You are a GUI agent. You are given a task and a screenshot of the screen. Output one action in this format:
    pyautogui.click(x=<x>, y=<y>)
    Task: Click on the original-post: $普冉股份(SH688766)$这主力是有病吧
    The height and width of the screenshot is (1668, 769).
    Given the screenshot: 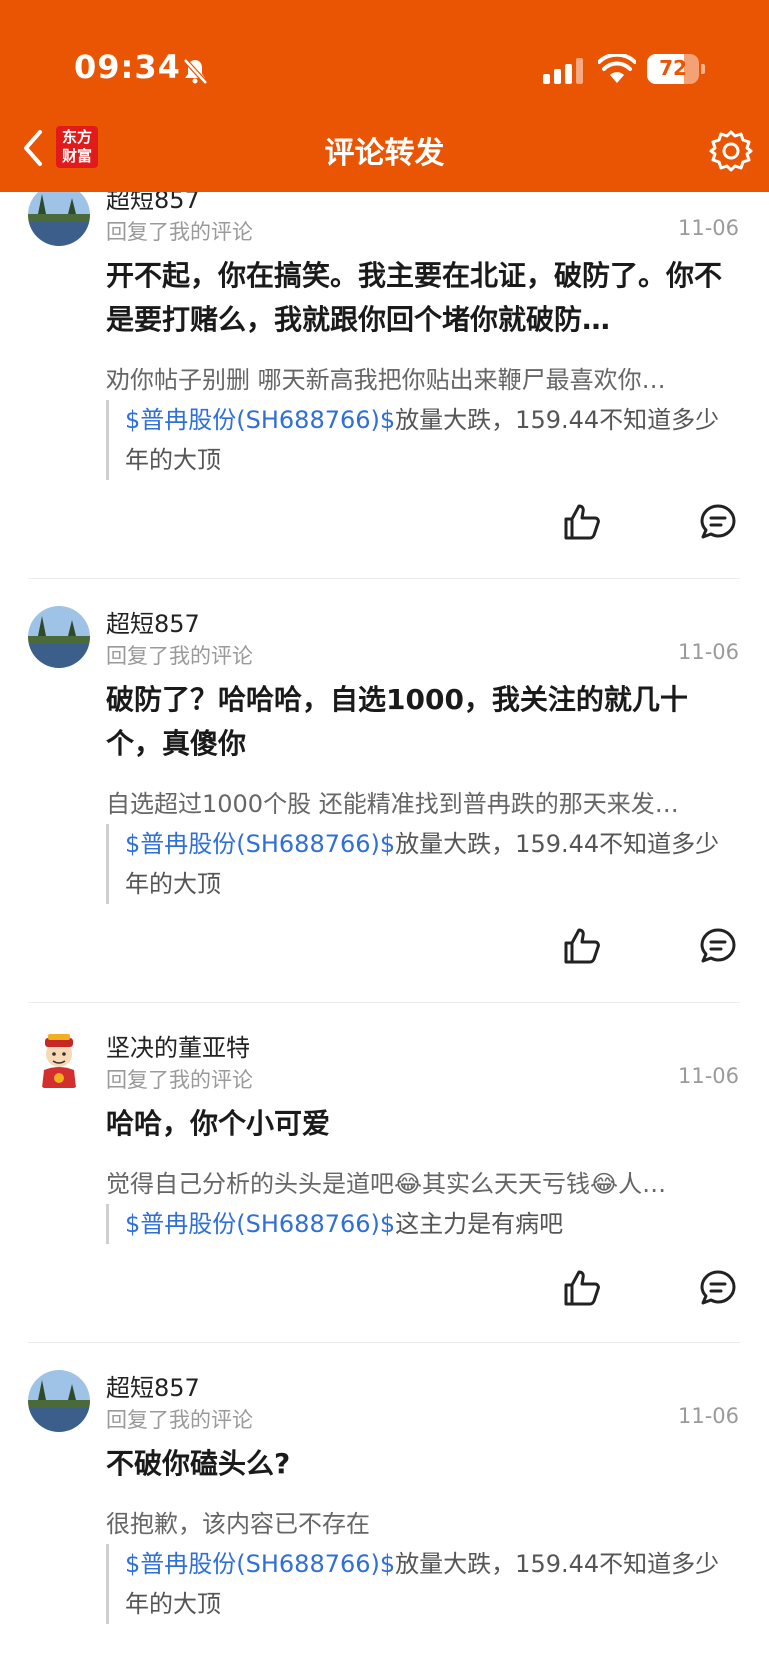 What is the action you would take?
    pyautogui.click(x=423, y=1224)
    